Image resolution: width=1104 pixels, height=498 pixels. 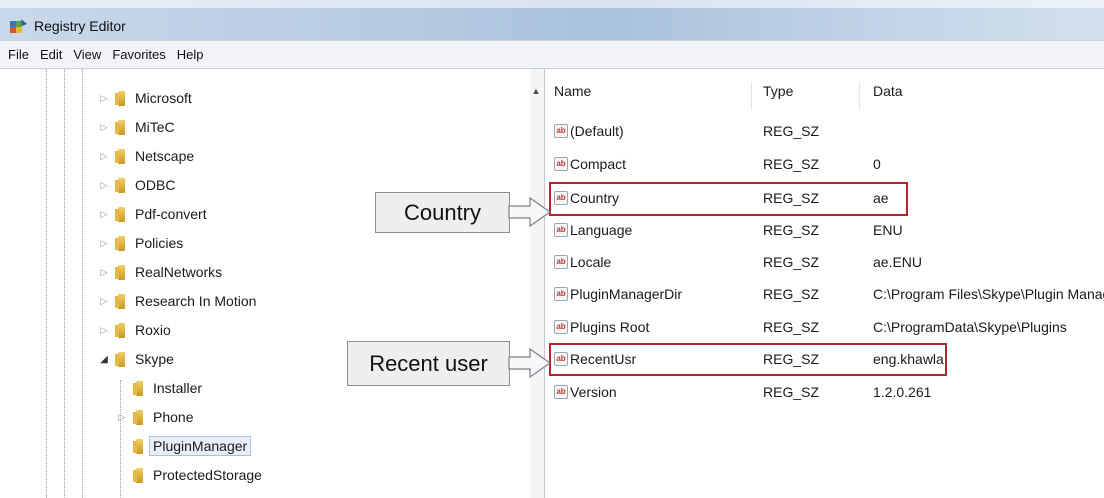 What do you see at coordinates (178, 388) in the screenshot?
I see `tree-item-label: Installer` at bounding box center [178, 388].